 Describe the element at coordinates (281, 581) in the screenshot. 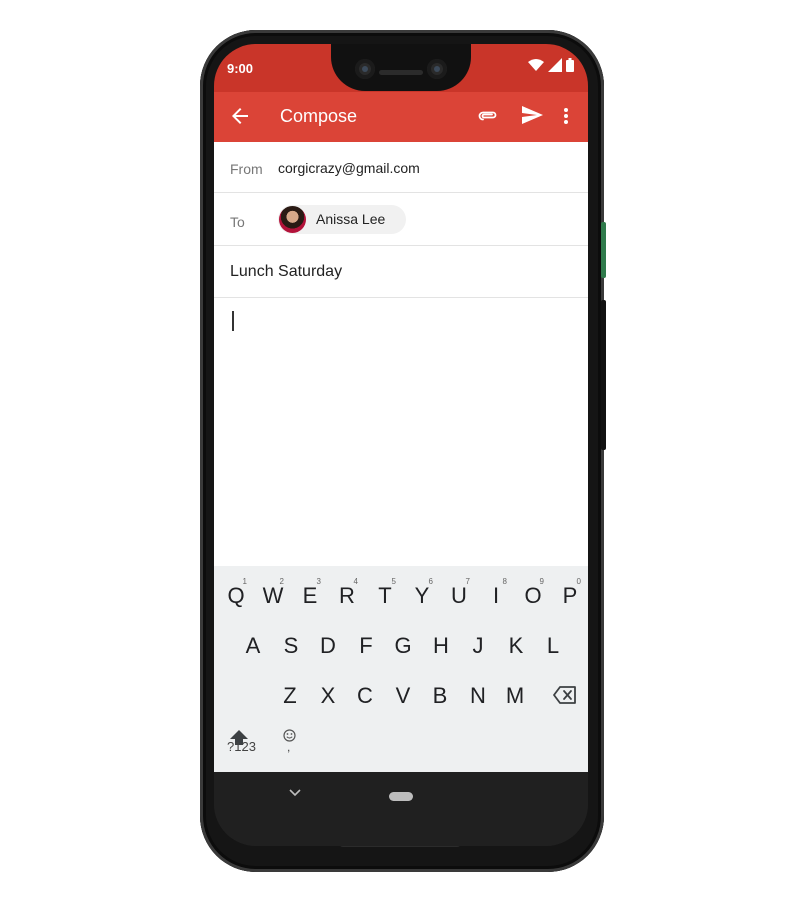

I see `key-hint: 2` at that location.